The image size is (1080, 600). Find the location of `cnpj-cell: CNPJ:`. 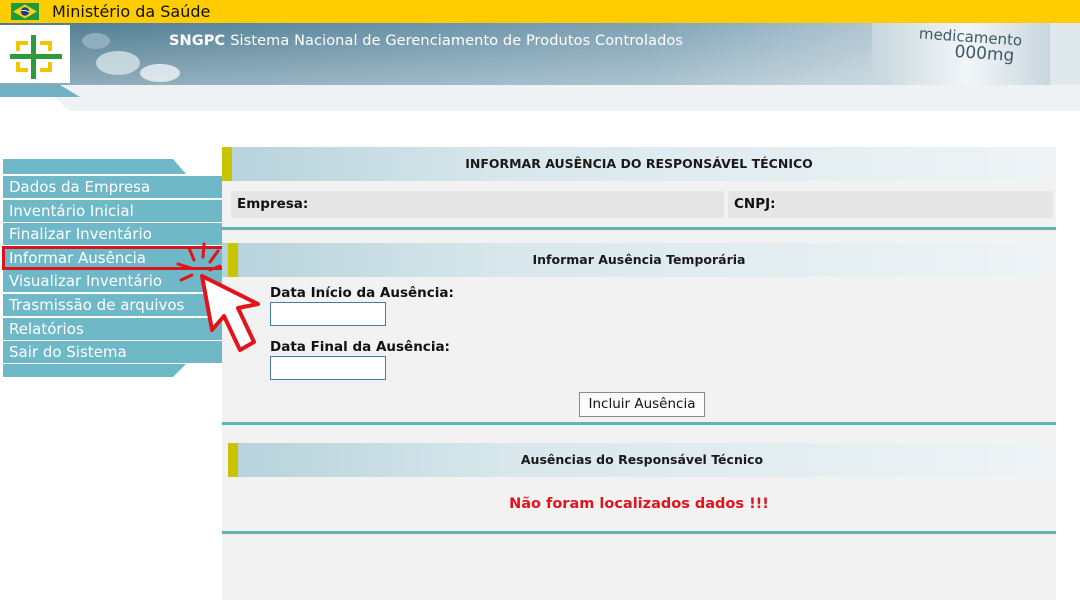

cnpj-cell: CNPJ: is located at coordinates (890, 204).